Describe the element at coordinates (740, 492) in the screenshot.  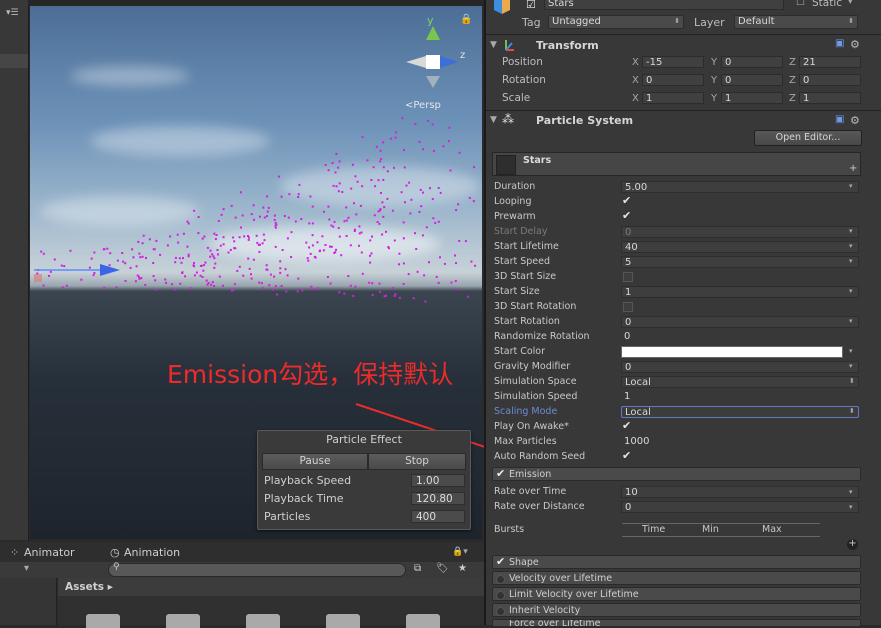
I see `rate-over-time-field: 10` at that location.